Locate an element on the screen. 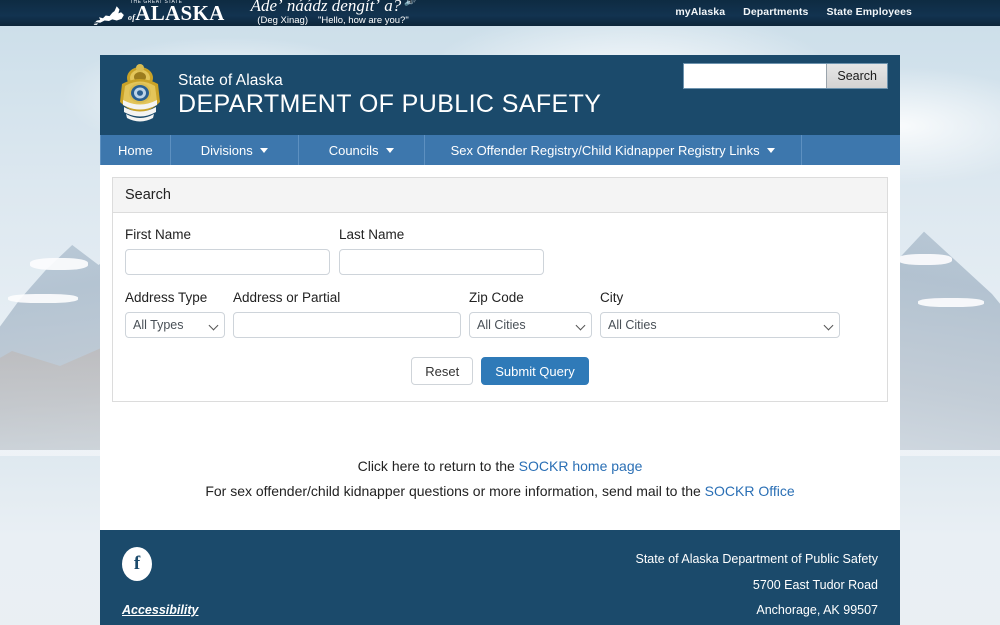  sockr-office-link: SOCKR Office is located at coordinates (750, 491).